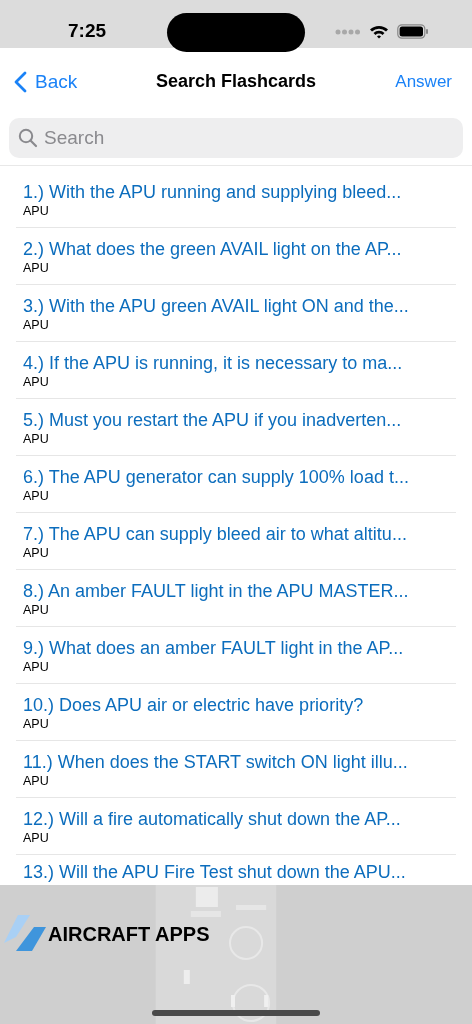 This screenshot has width=472, height=1024. What do you see at coordinates (87, 31) in the screenshot?
I see `status-time: 7:25` at bounding box center [87, 31].